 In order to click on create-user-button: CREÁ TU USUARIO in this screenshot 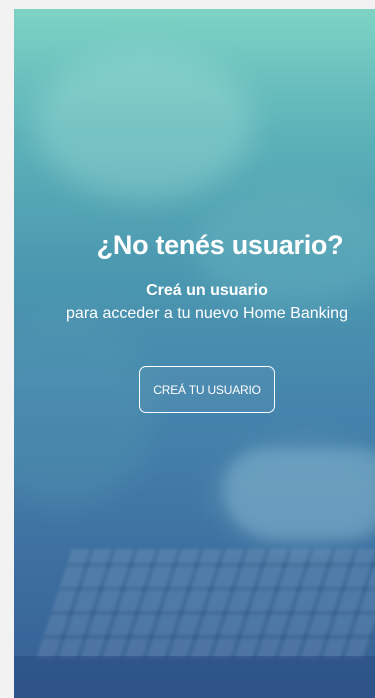, I will do `click(207, 389)`.